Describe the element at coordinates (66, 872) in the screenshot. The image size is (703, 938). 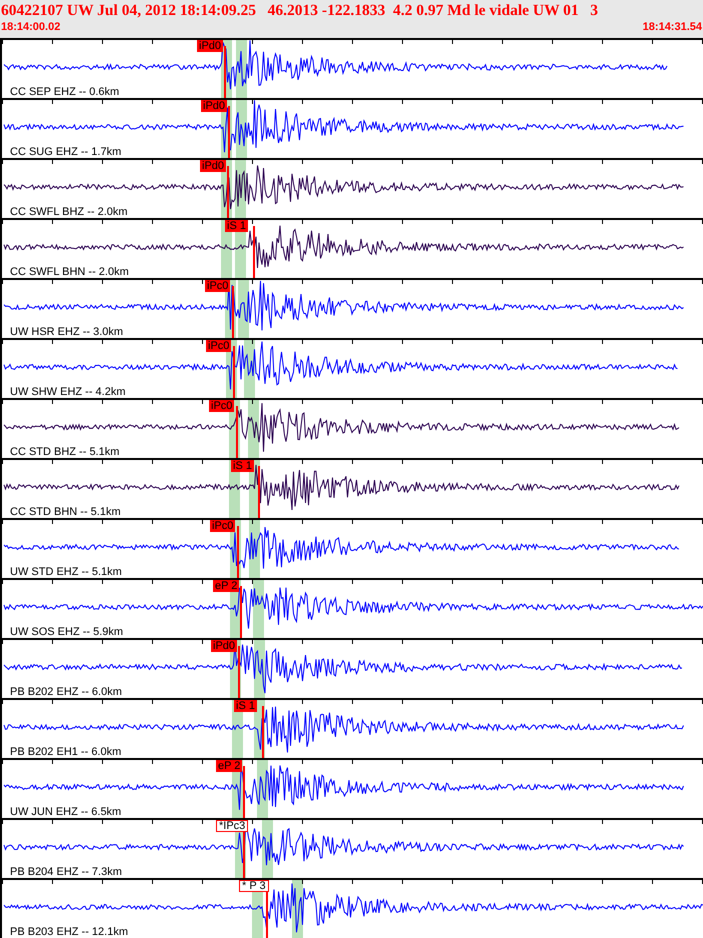
I see `station-label: PB B204 EHZ -- 7.3km` at that location.